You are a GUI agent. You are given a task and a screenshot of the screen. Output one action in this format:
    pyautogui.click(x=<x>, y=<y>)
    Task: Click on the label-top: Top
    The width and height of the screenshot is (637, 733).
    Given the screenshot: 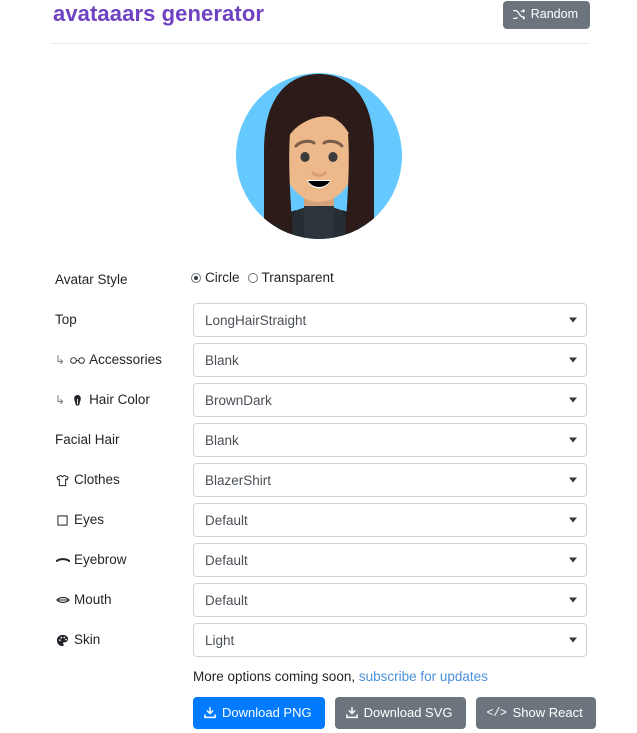 What is the action you would take?
    pyautogui.click(x=66, y=320)
    